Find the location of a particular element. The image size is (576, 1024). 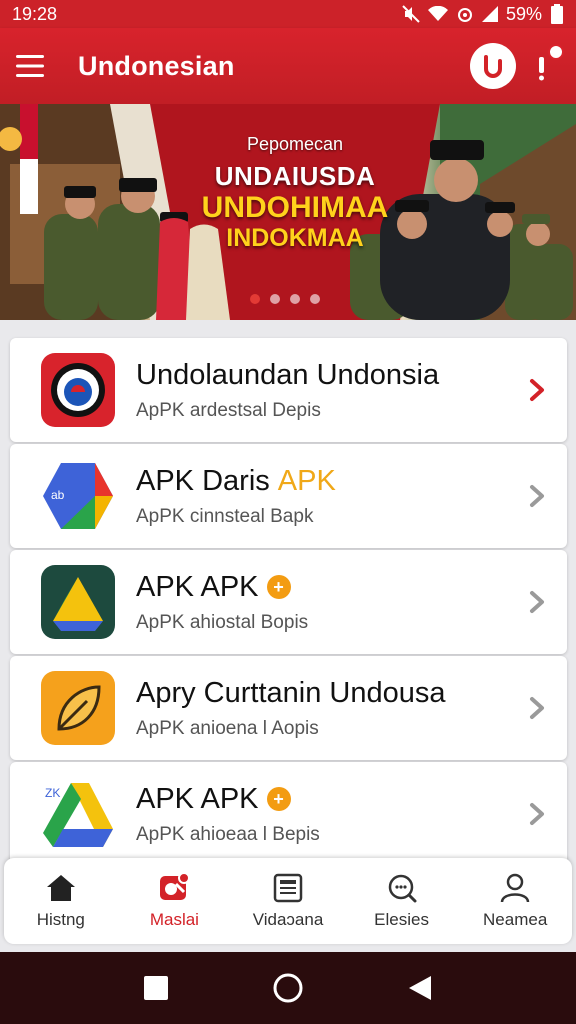

nav-label: Vidaɔana is located at coordinates (288, 919).